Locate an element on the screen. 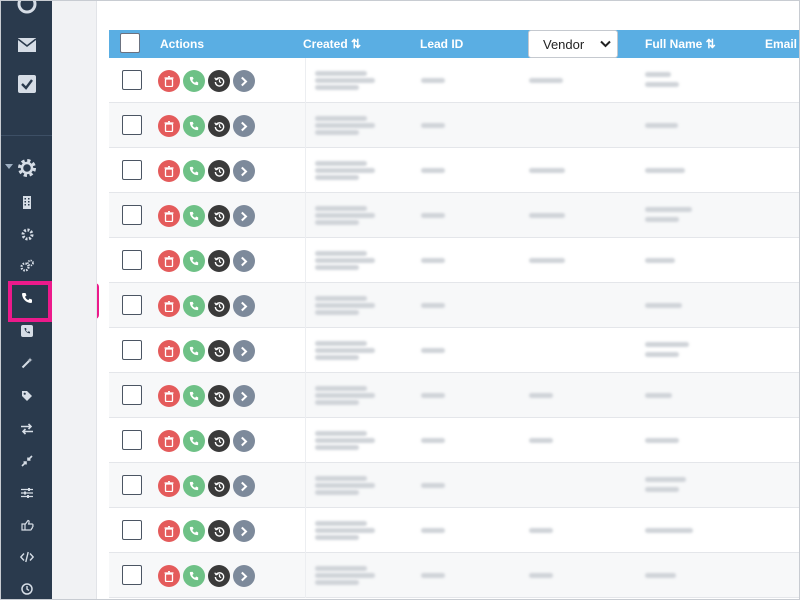 Image resolution: width=800 pixels, height=600 pixels. phone-square-icon is located at coordinates (27, 331).